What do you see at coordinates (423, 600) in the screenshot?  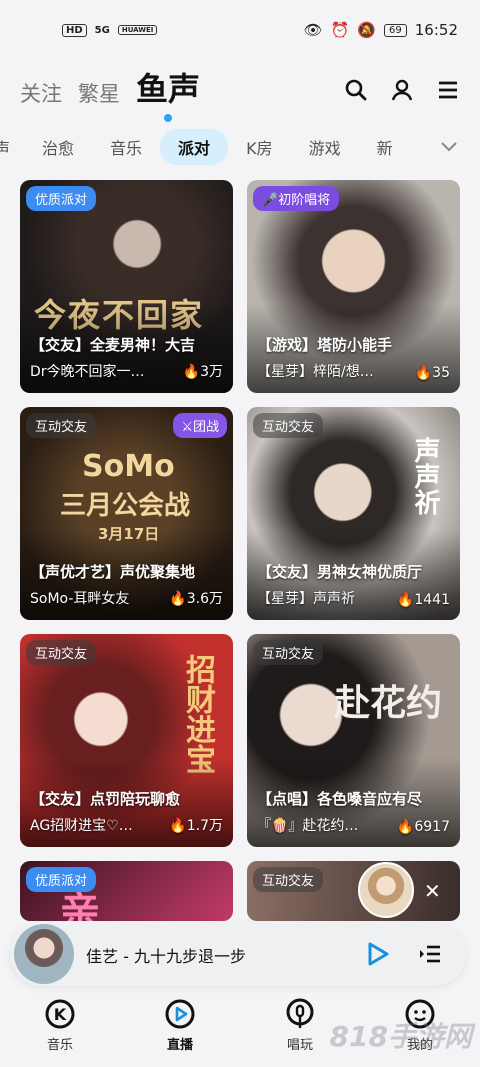 I see `card-heat: 🔥1441` at bounding box center [423, 600].